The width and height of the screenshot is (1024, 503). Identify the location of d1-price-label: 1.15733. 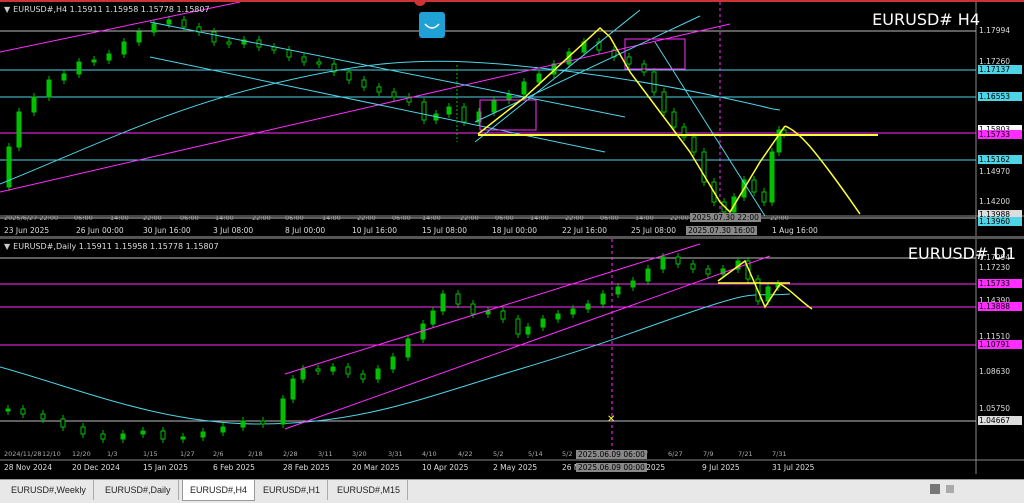
(1000, 283).